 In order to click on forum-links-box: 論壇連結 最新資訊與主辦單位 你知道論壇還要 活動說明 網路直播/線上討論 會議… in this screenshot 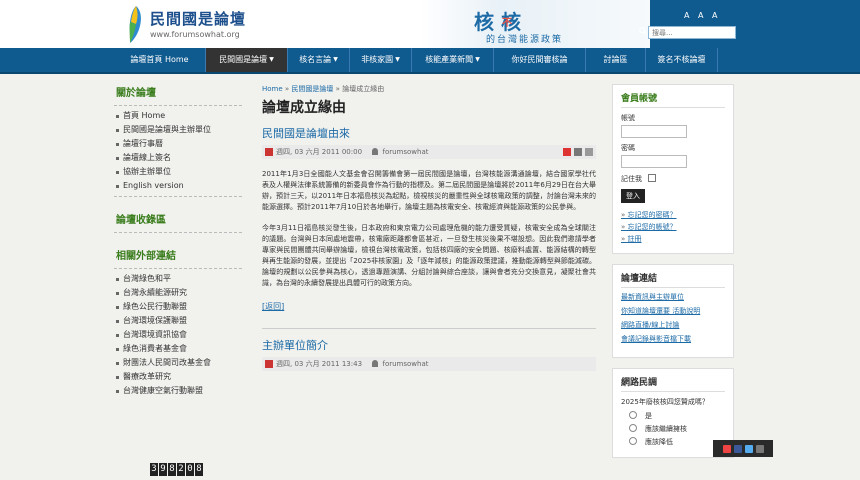, I will do `click(673, 311)`.